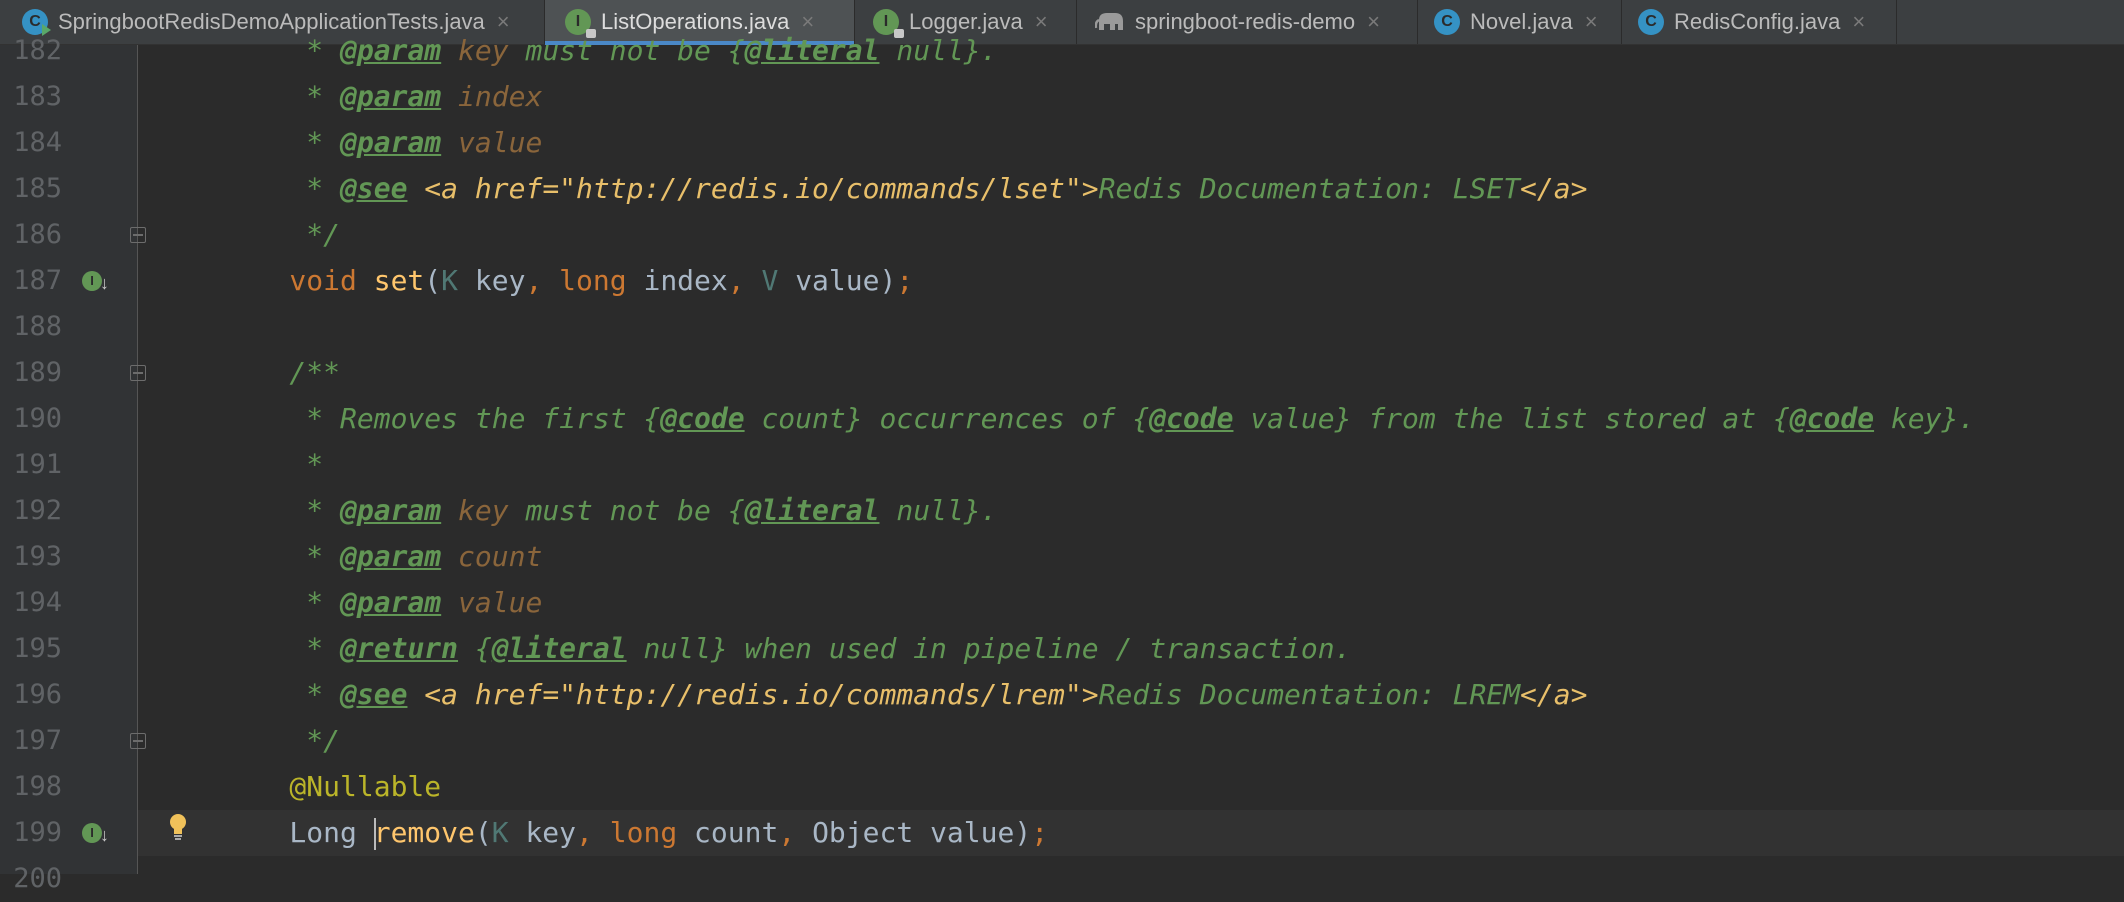 The width and height of the screenshot is (2124, 902). I want to click on line-number: 197, so click(37, 740).